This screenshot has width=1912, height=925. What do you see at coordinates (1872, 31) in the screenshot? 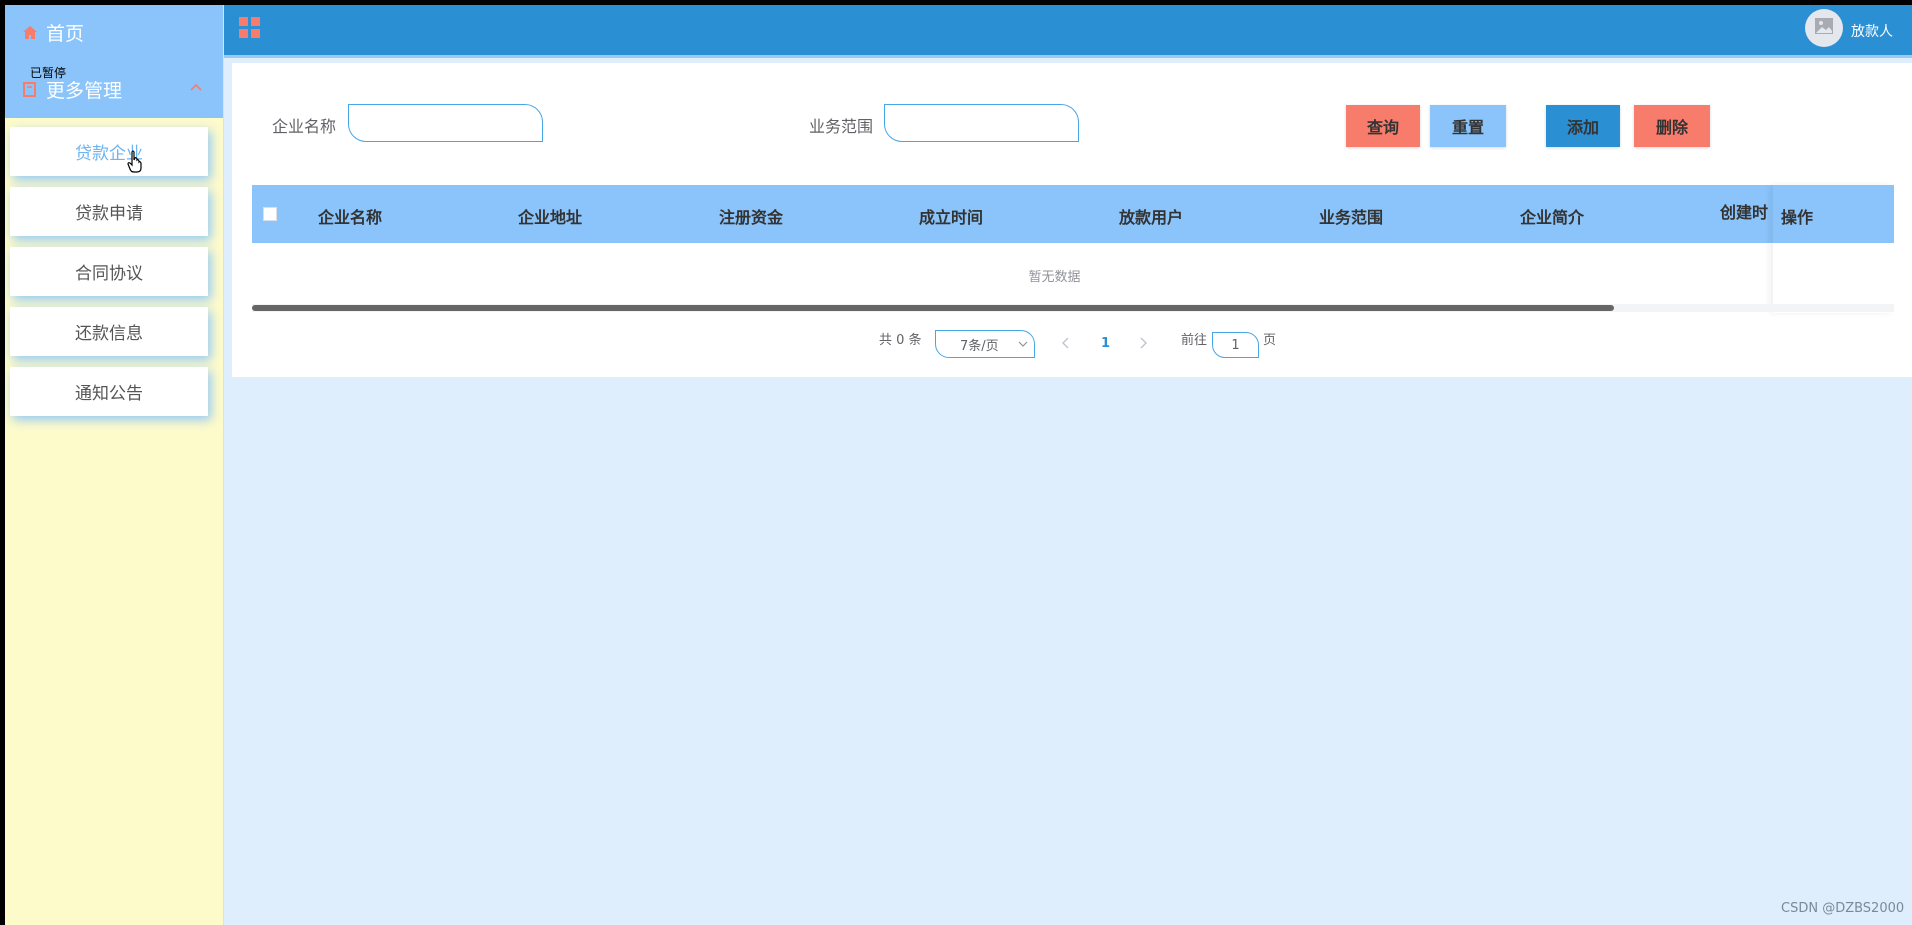
I see `username: 放款人` at bounding box center [1872, 31].